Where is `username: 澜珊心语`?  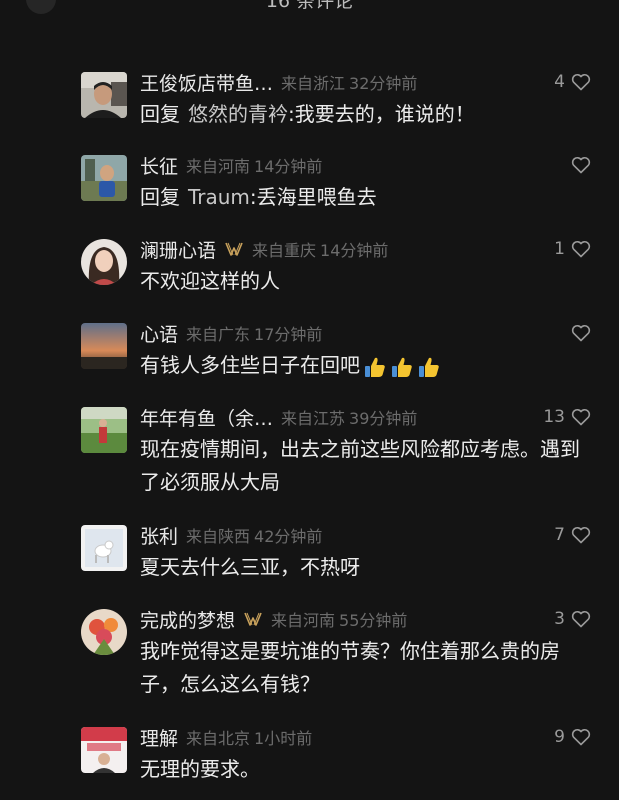
username: 澜珊心语 is located at coordinates (178, 249).